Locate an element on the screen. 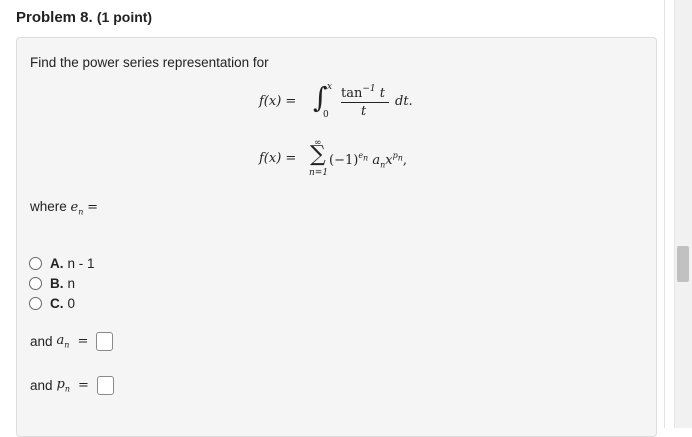 The width and height of the screenshot is (692, 437). option-b-letter: B. is located at coordinates (57, 283).